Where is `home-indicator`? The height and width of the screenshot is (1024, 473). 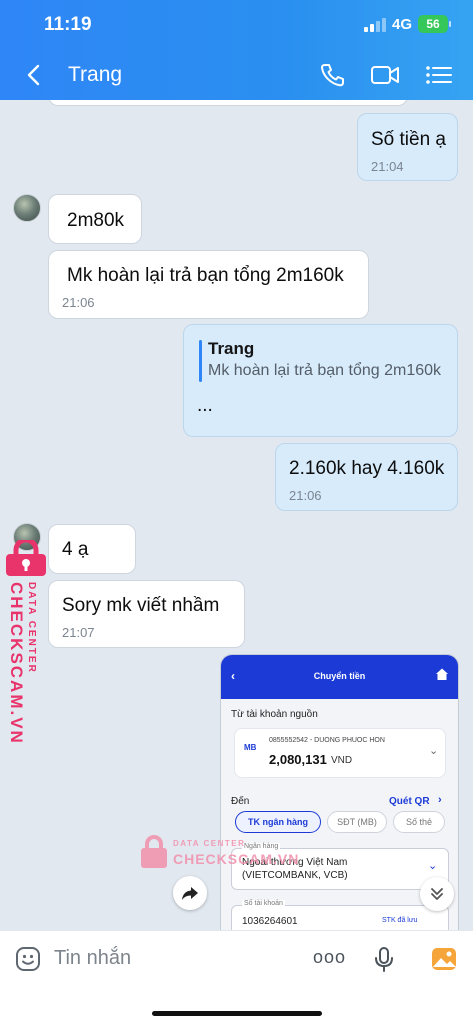
home-indicator is located at coordinates (237, 1013).